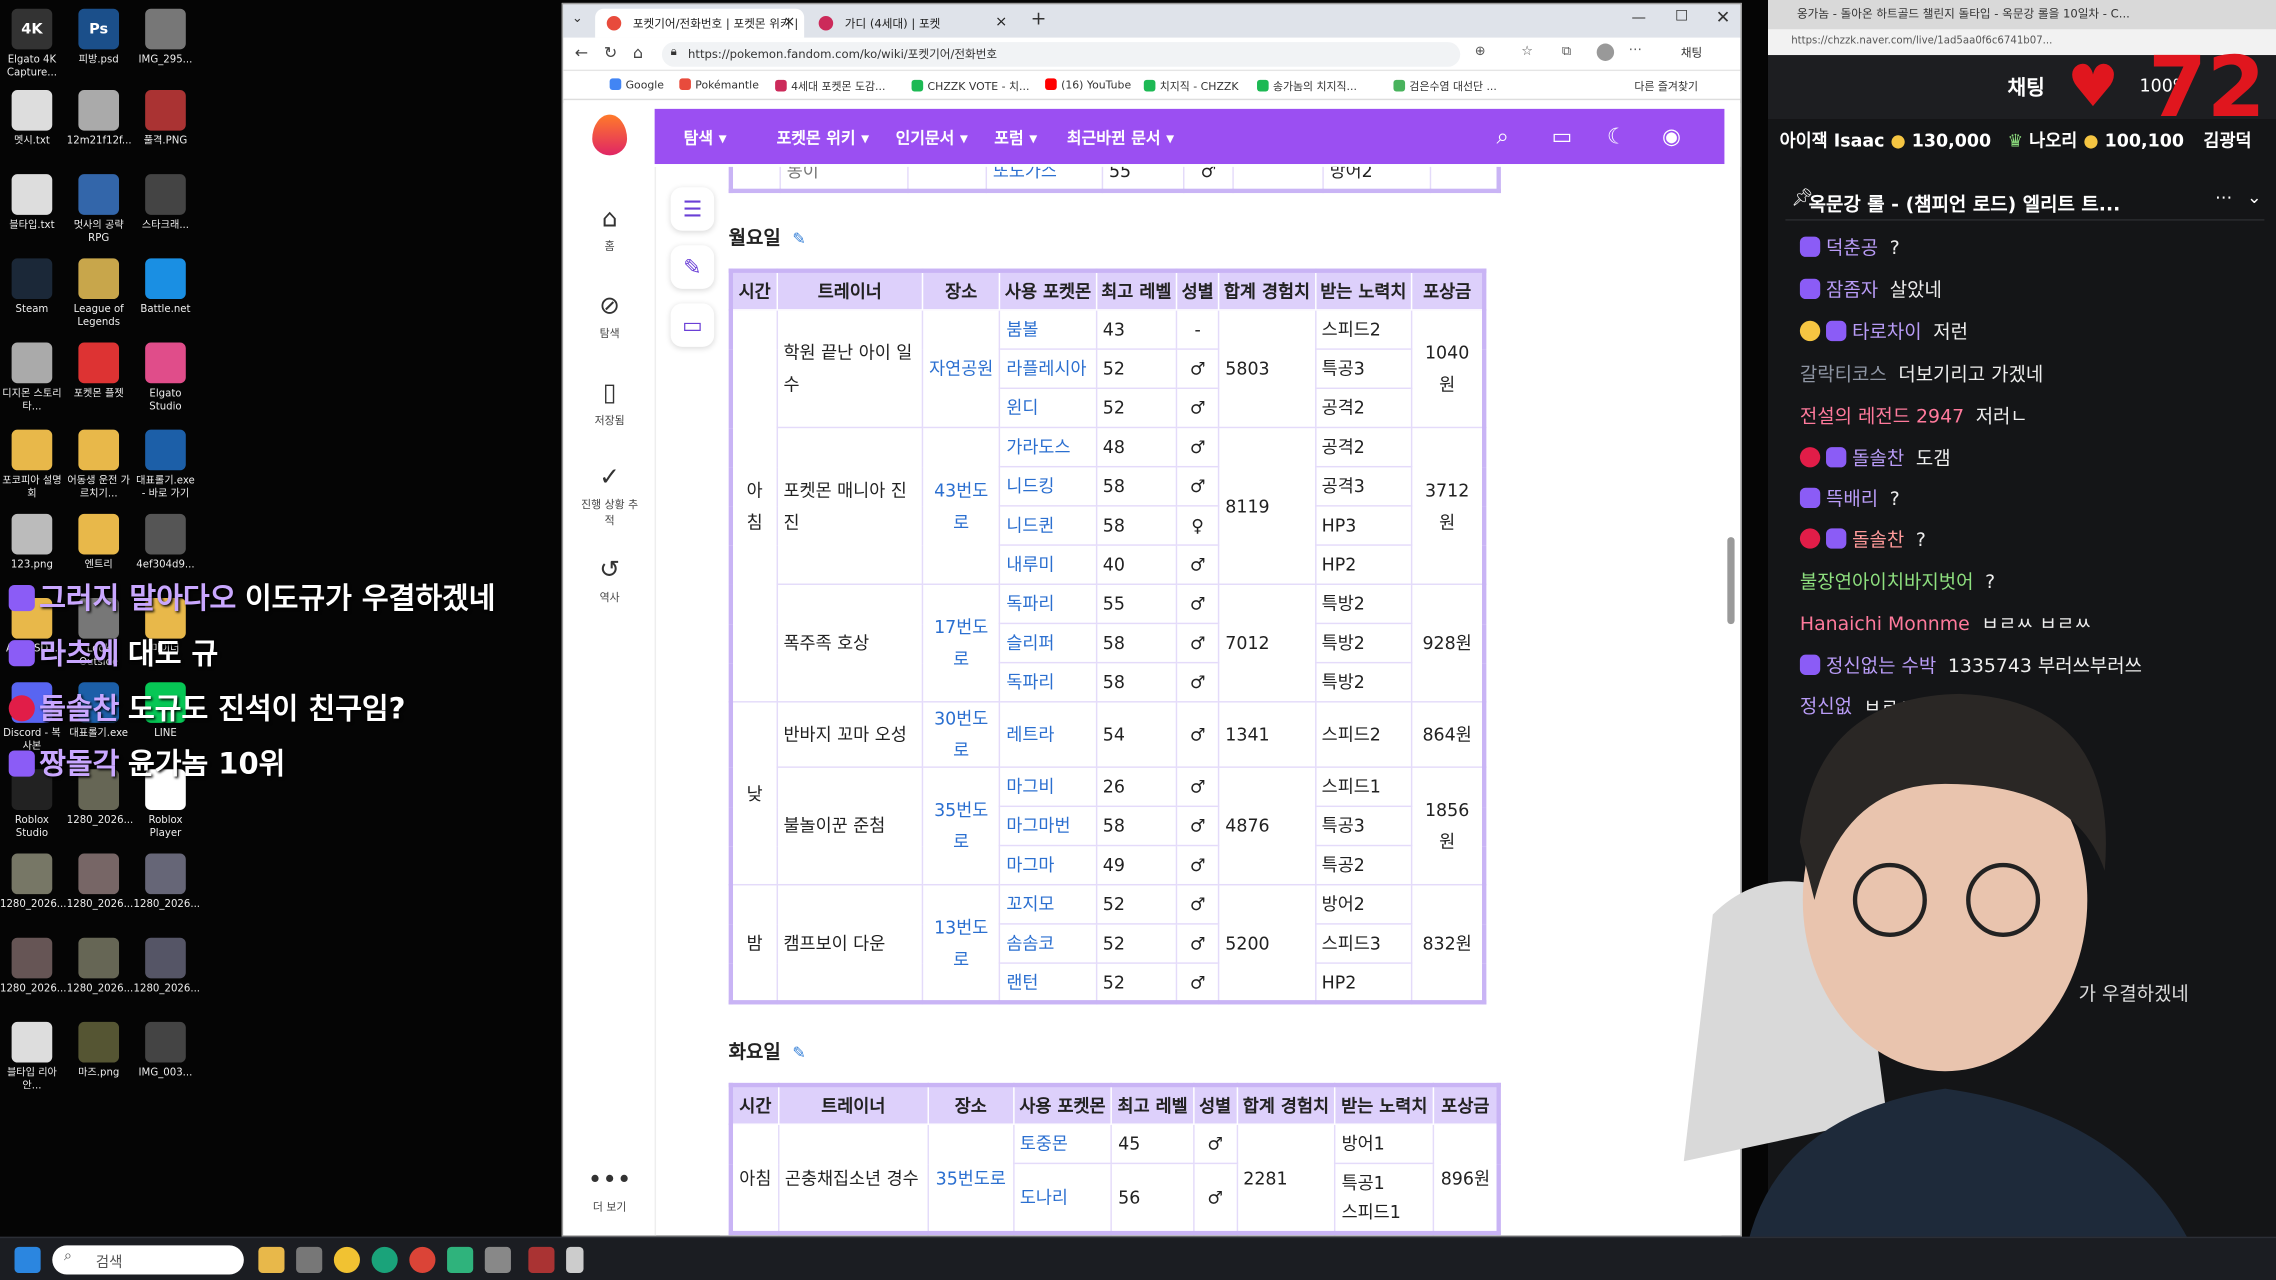  I want to click on desktop-icon: 멋사의 공략 RPG, so click(99, 209).